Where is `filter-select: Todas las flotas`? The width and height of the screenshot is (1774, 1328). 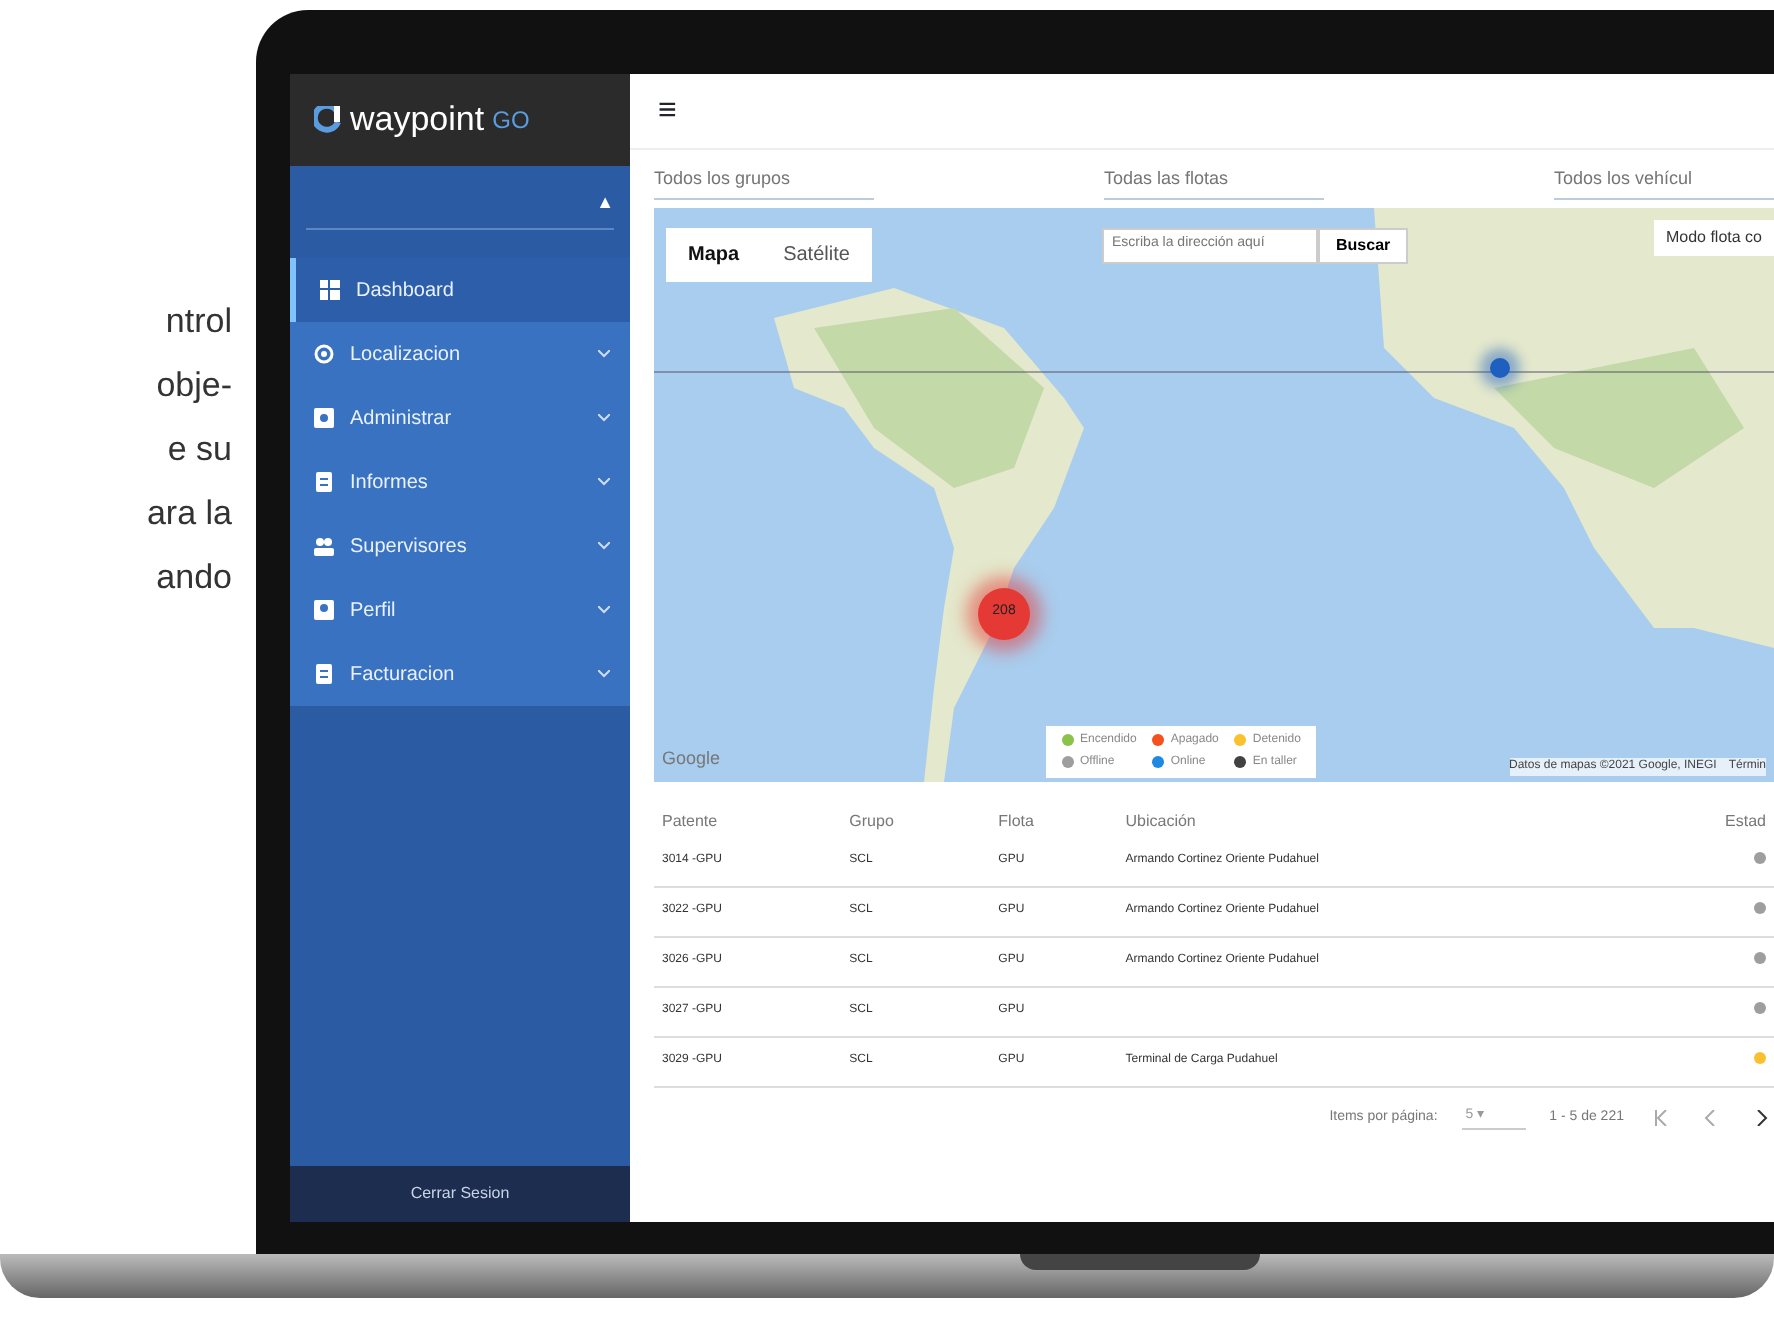 filter-select: Todas las flotas is located at coordinates (1214, 180).